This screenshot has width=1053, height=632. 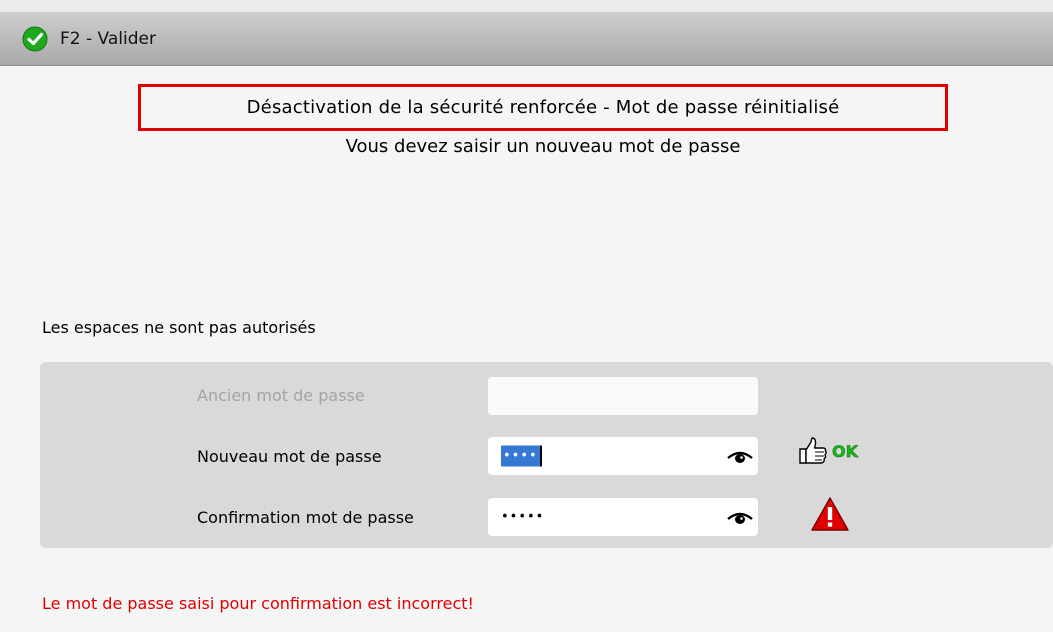 What do you see at coordinates (523, 517) in the screenshot?
I see `confirm-password-value: •••••` at bounding box center [523, 517].